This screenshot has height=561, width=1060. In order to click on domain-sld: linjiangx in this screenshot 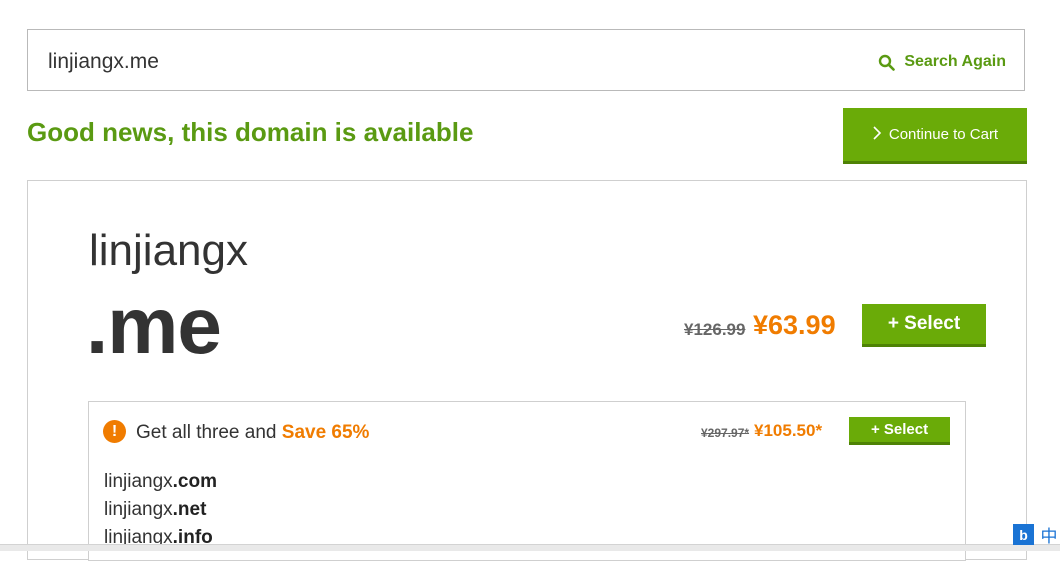, I will do `click(168, 250)`.